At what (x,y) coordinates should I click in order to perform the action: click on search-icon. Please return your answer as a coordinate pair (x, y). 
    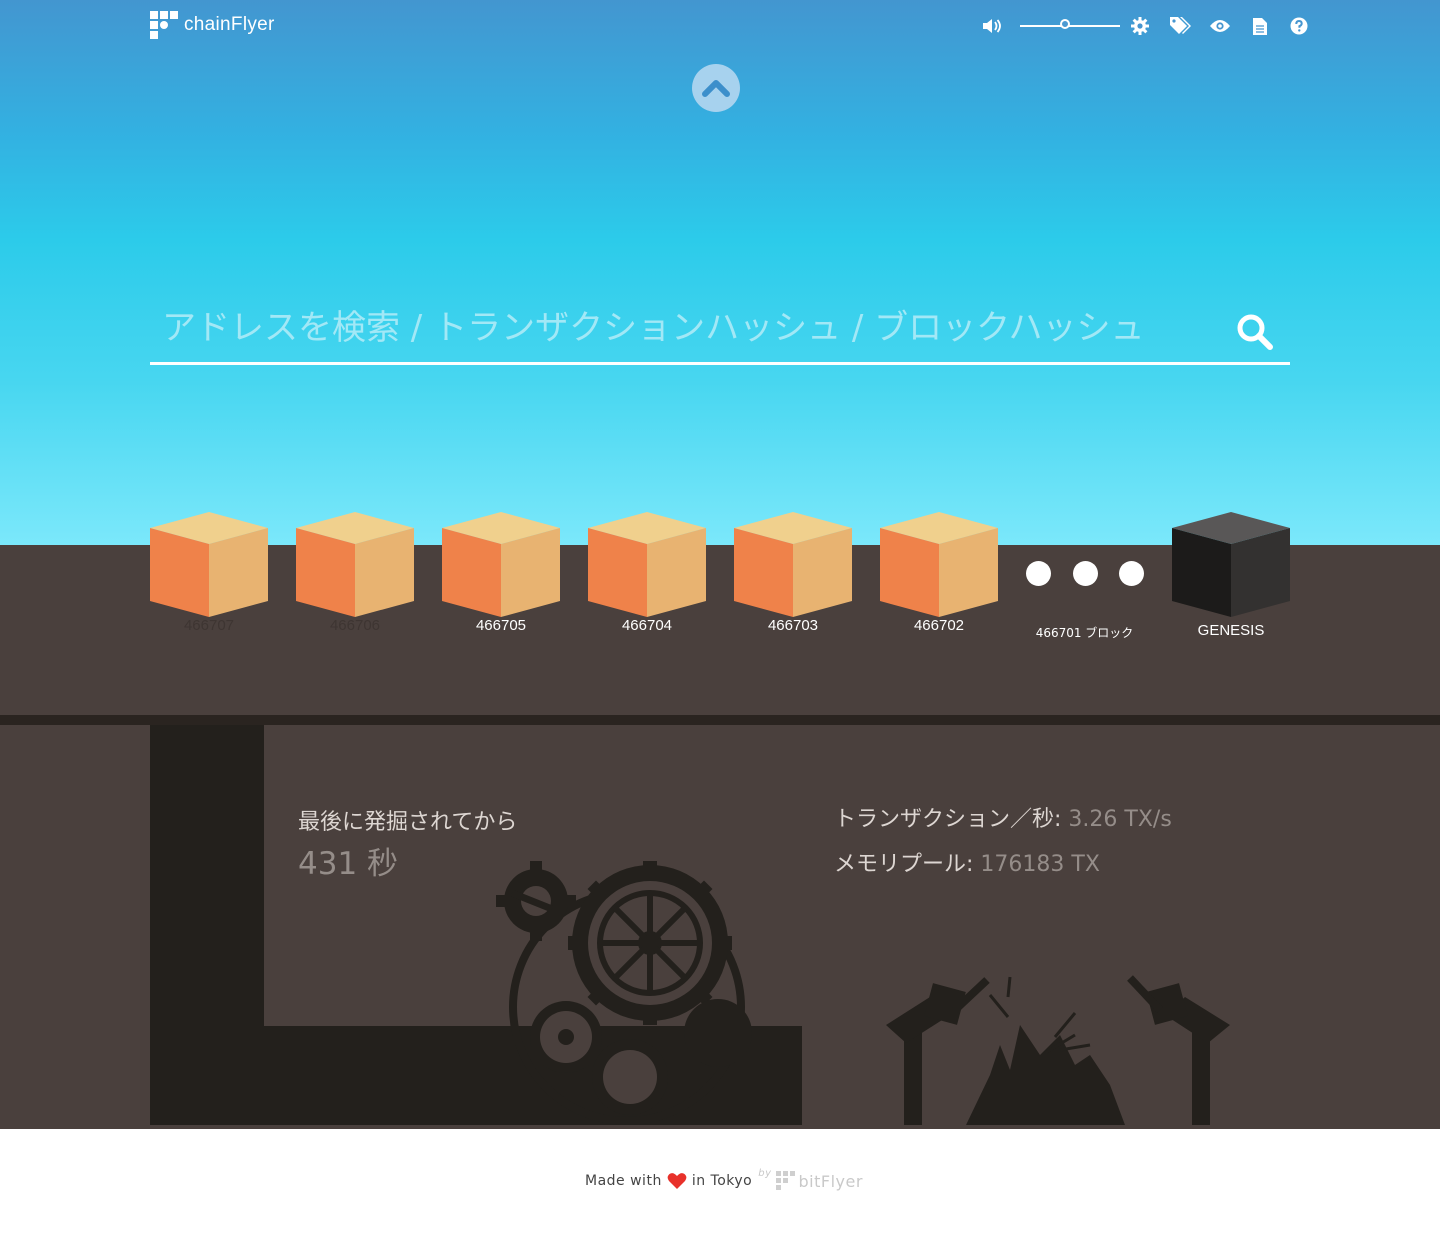
    Looking at the image, I should click on (1255, 332).